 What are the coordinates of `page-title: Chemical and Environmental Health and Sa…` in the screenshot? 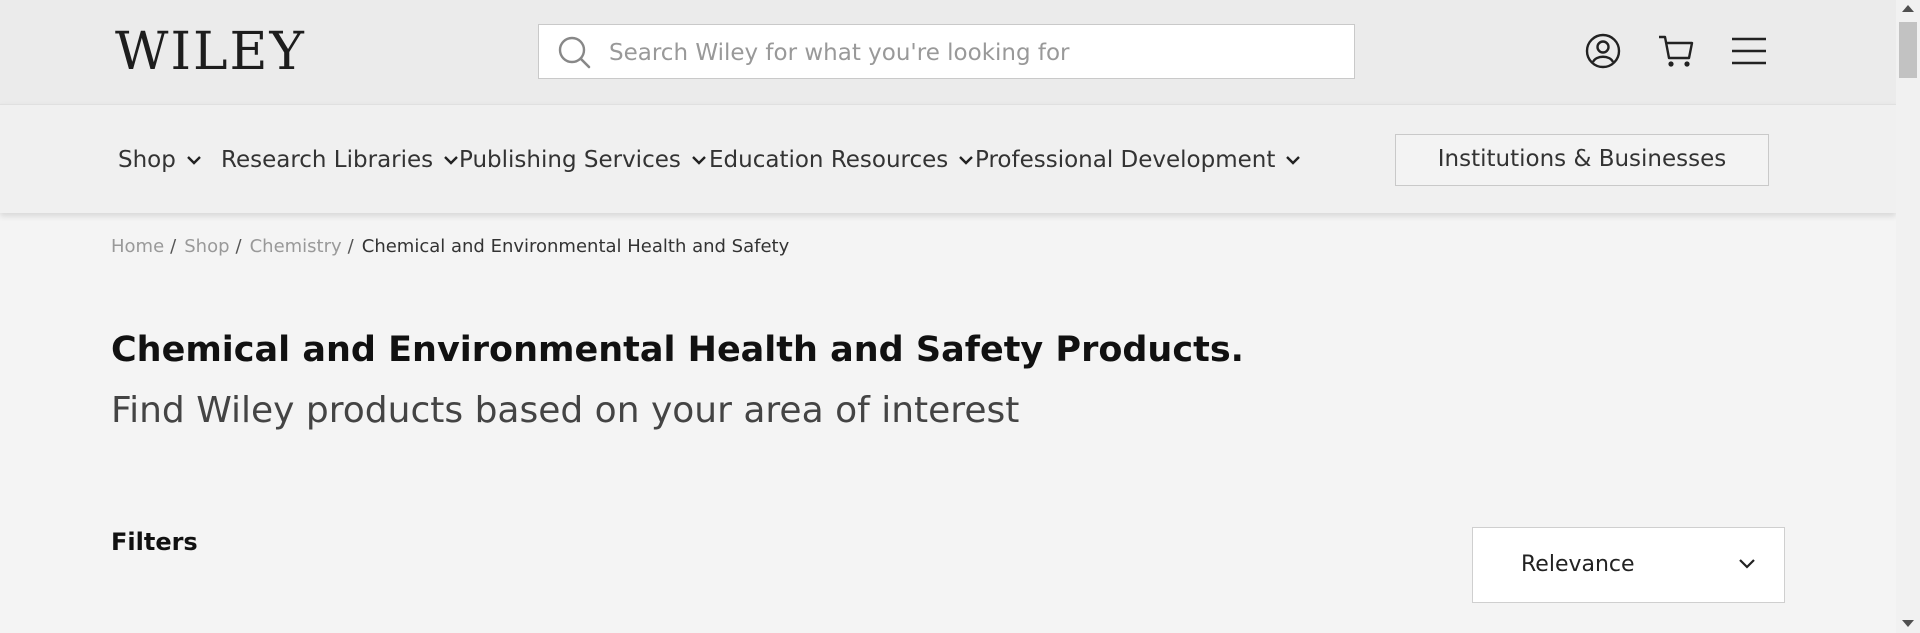 It's located at (677, 350).